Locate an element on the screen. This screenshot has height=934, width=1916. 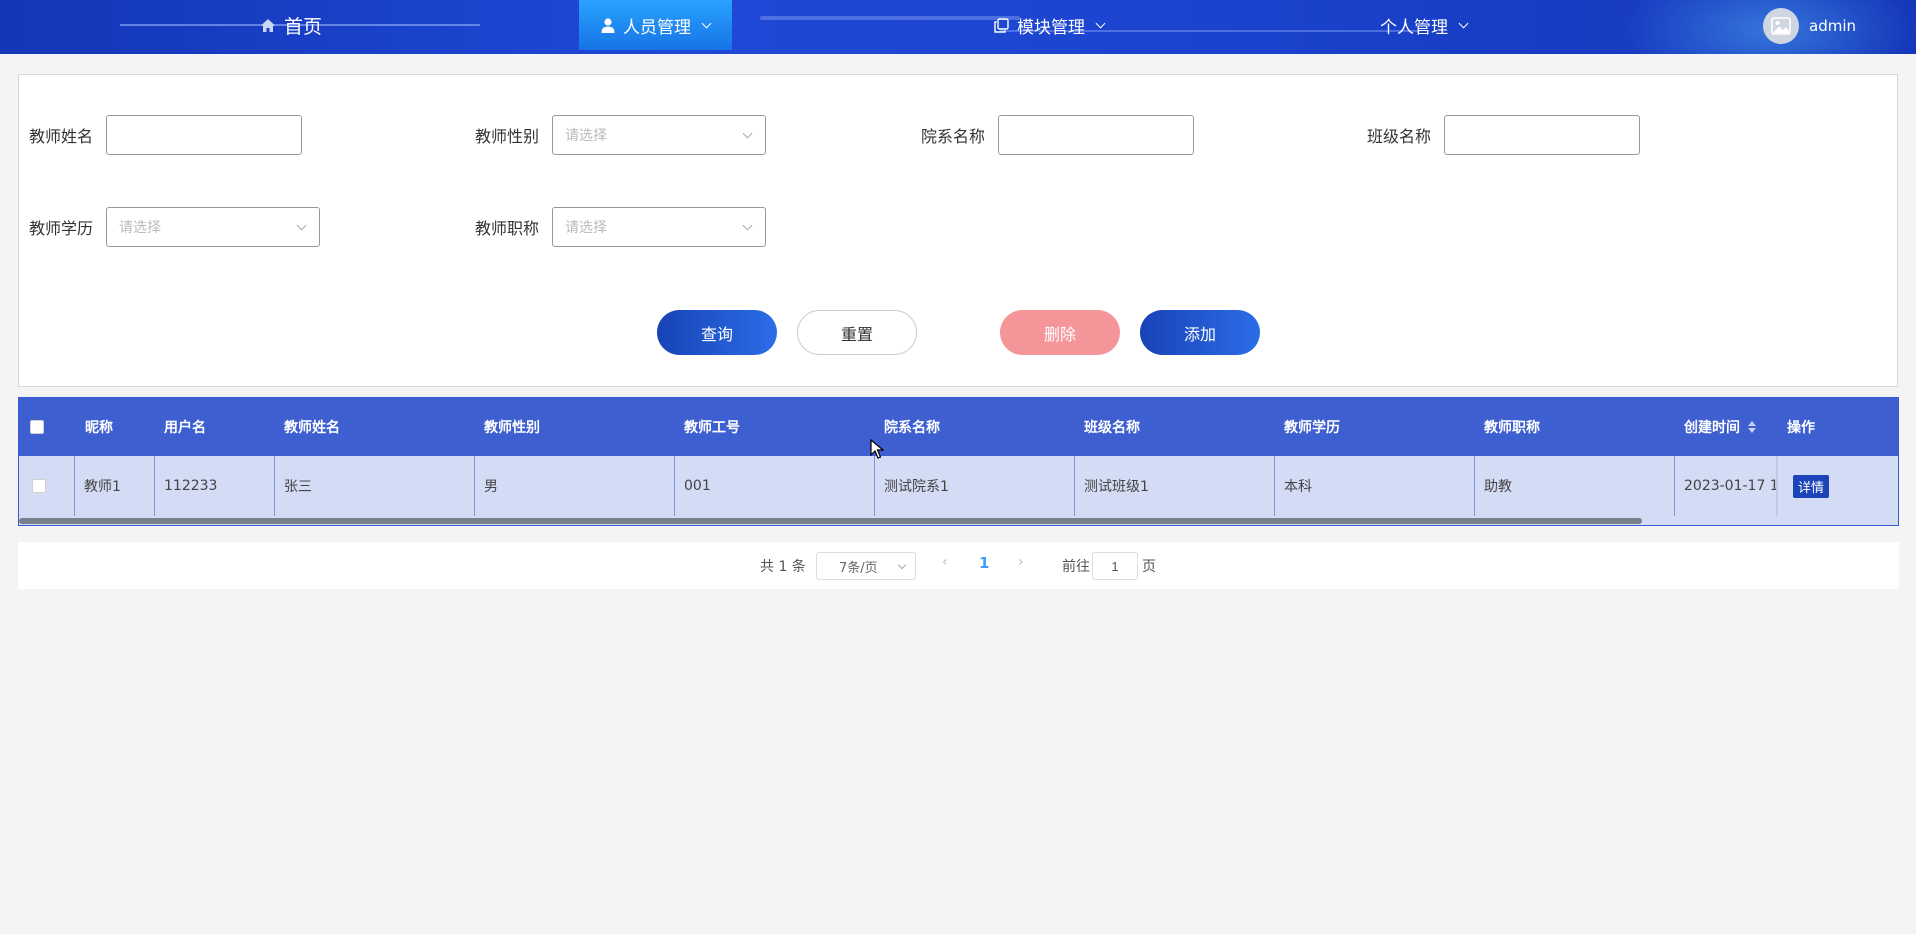
nav-decoration is located at coordinates (890, 18).